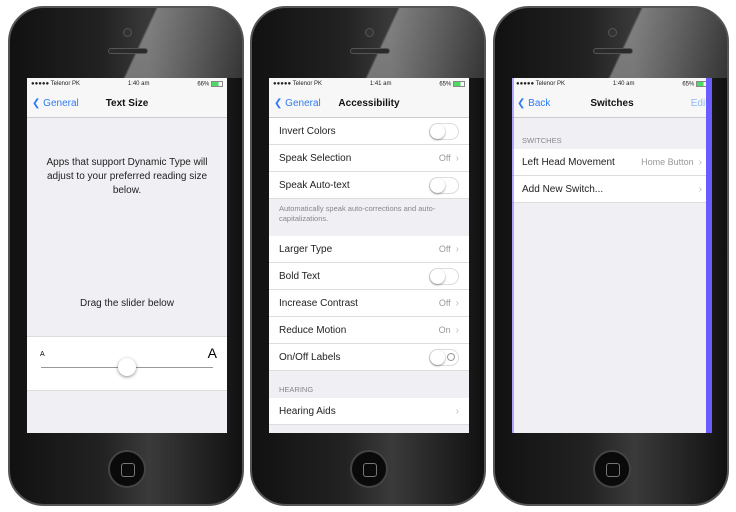 This screenshot has height=512, width=736. I want to click on nav-bar: ❮ General Accessibility, so click(369, 104).